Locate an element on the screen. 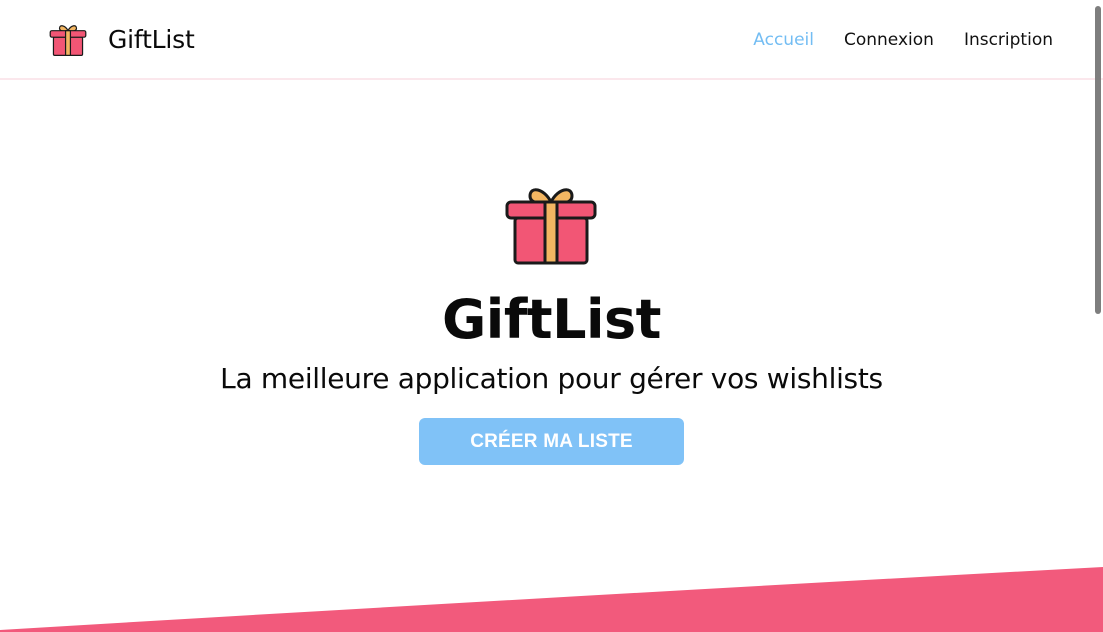 The image size is (1103, 632). nav-link-inscription: Inscription is located at coordinates (1008, 40).